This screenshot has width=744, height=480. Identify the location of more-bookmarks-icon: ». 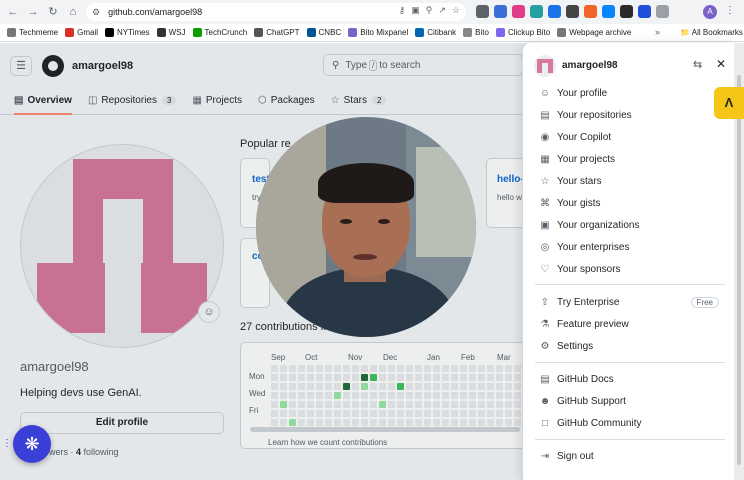
(657, 32).